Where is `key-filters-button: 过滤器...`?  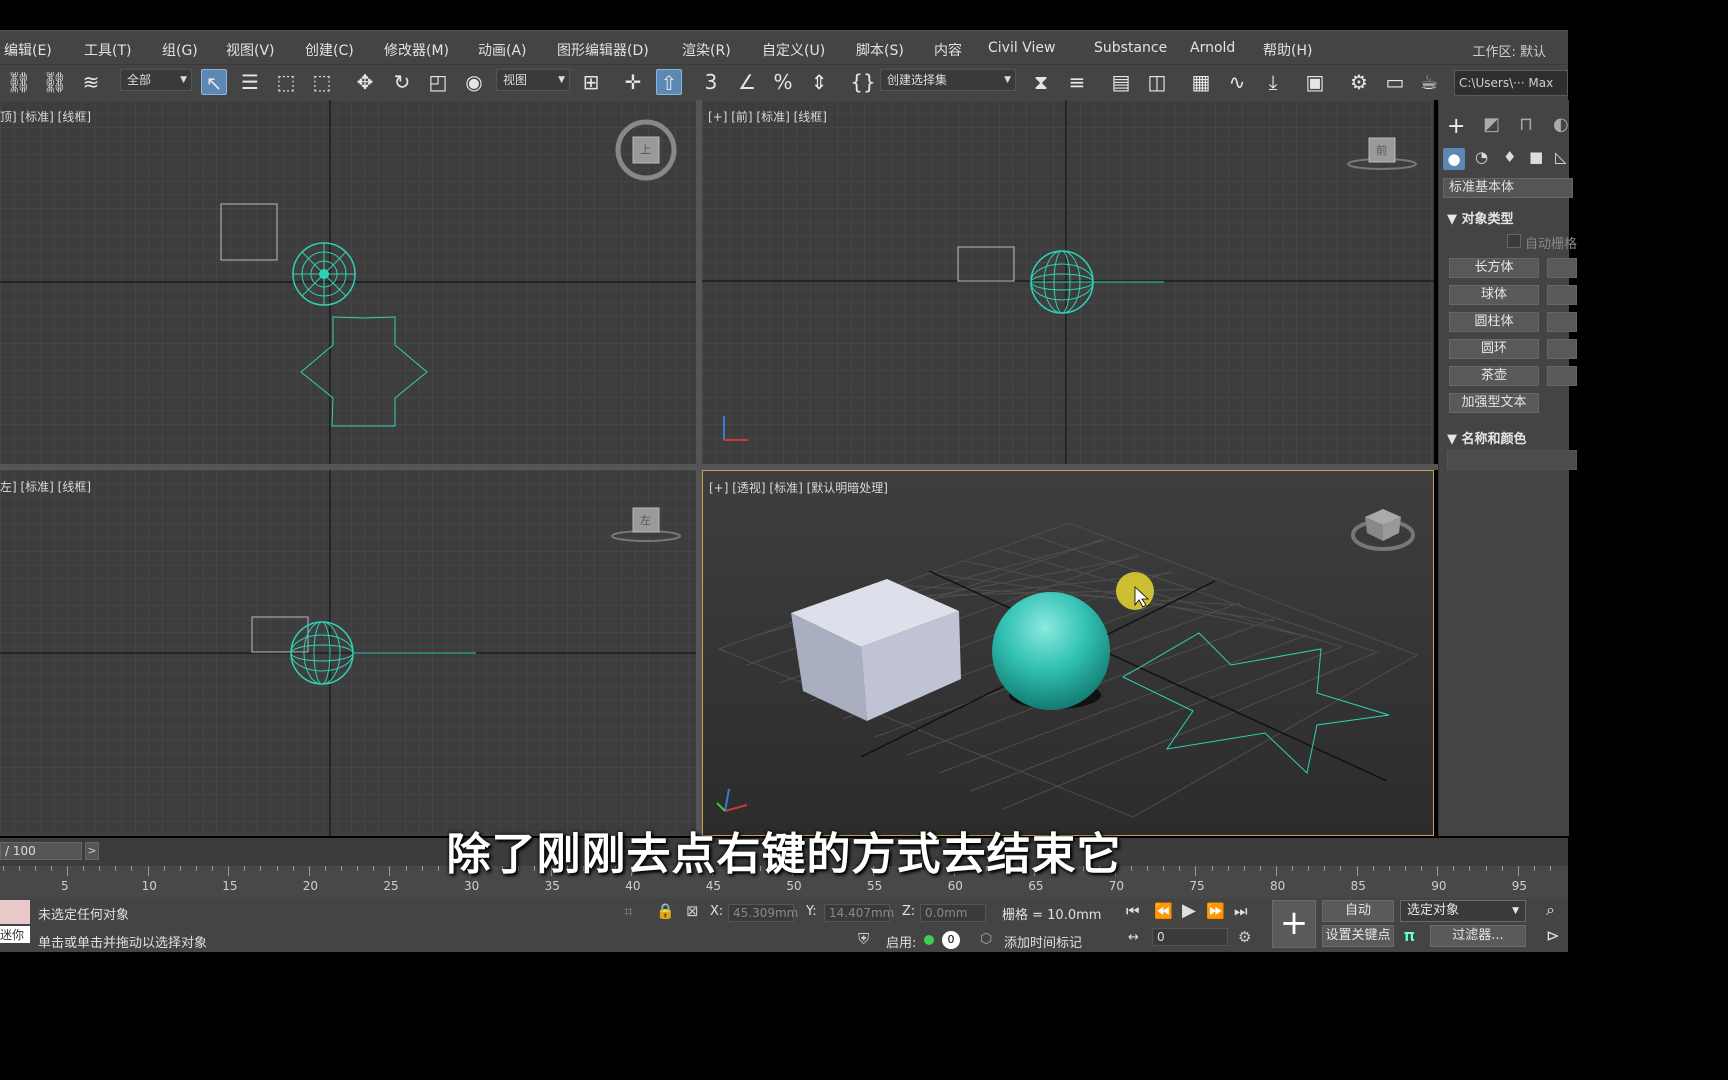 key-filters-button: 过滤器... is located at coordinates (1478, 936).